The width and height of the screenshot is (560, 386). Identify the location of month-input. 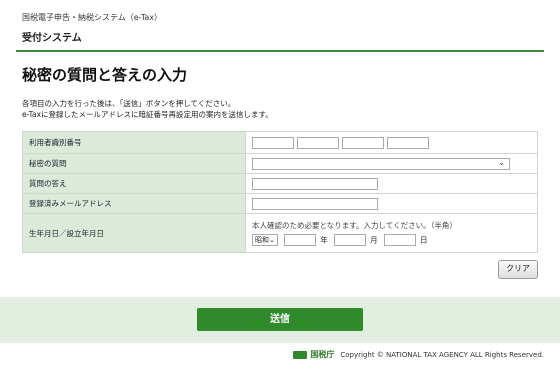
(350, 240).